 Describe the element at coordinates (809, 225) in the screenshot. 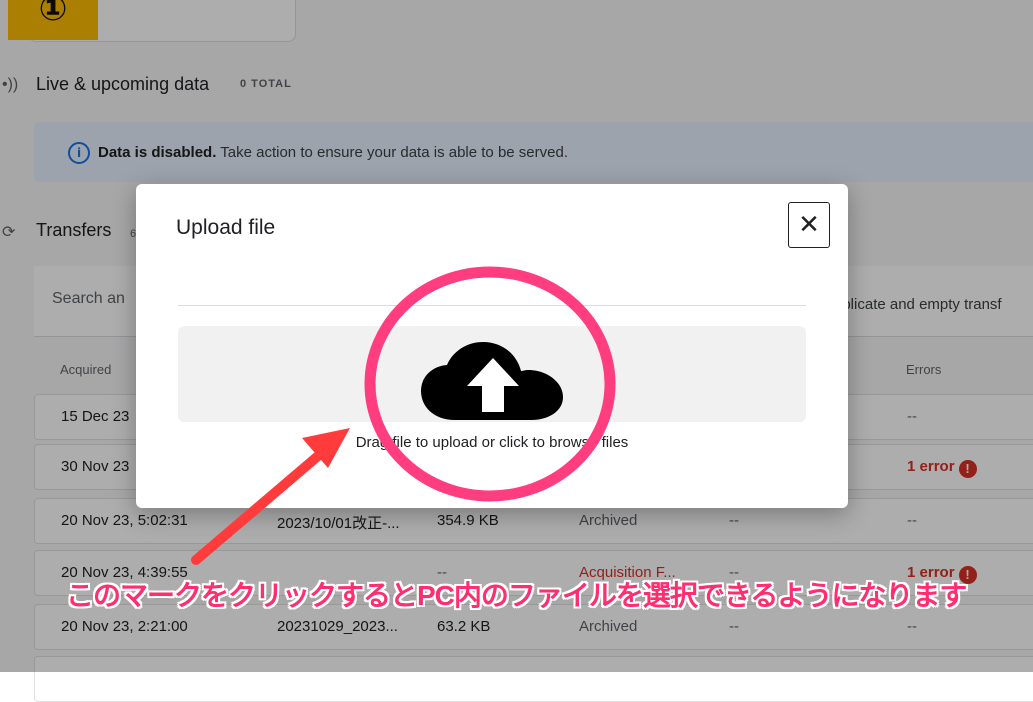

I see `close-button: ✕` at that location.